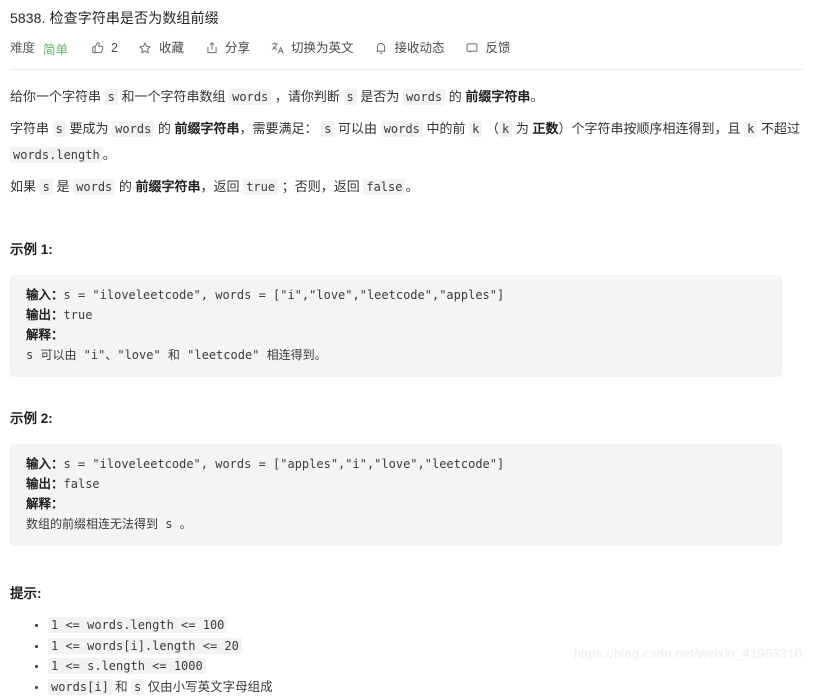 This screenshot has width=813, height=698. I want to click on desc-p1-seg2: 和一个字符串数组, so click(173, 96).